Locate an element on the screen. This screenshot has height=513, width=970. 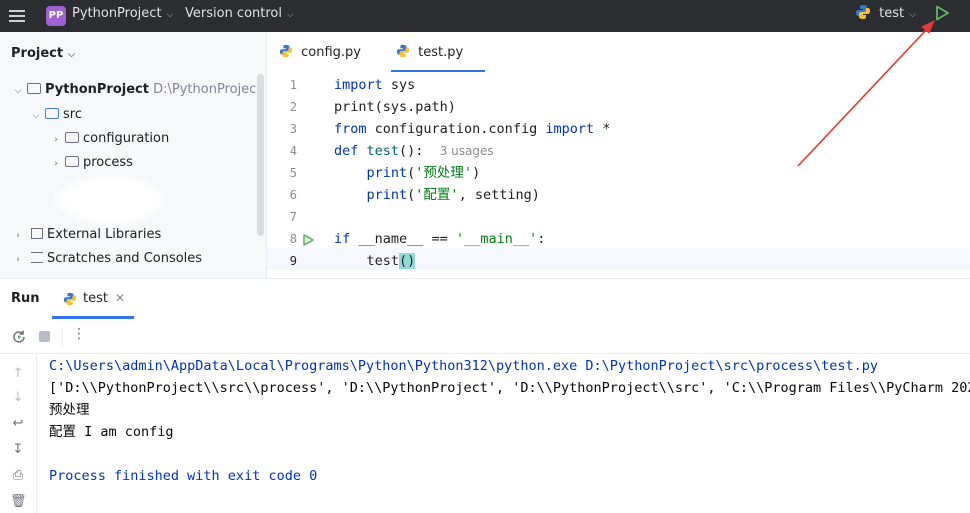
tab-label: config.py is located at coordinates (331, 52).